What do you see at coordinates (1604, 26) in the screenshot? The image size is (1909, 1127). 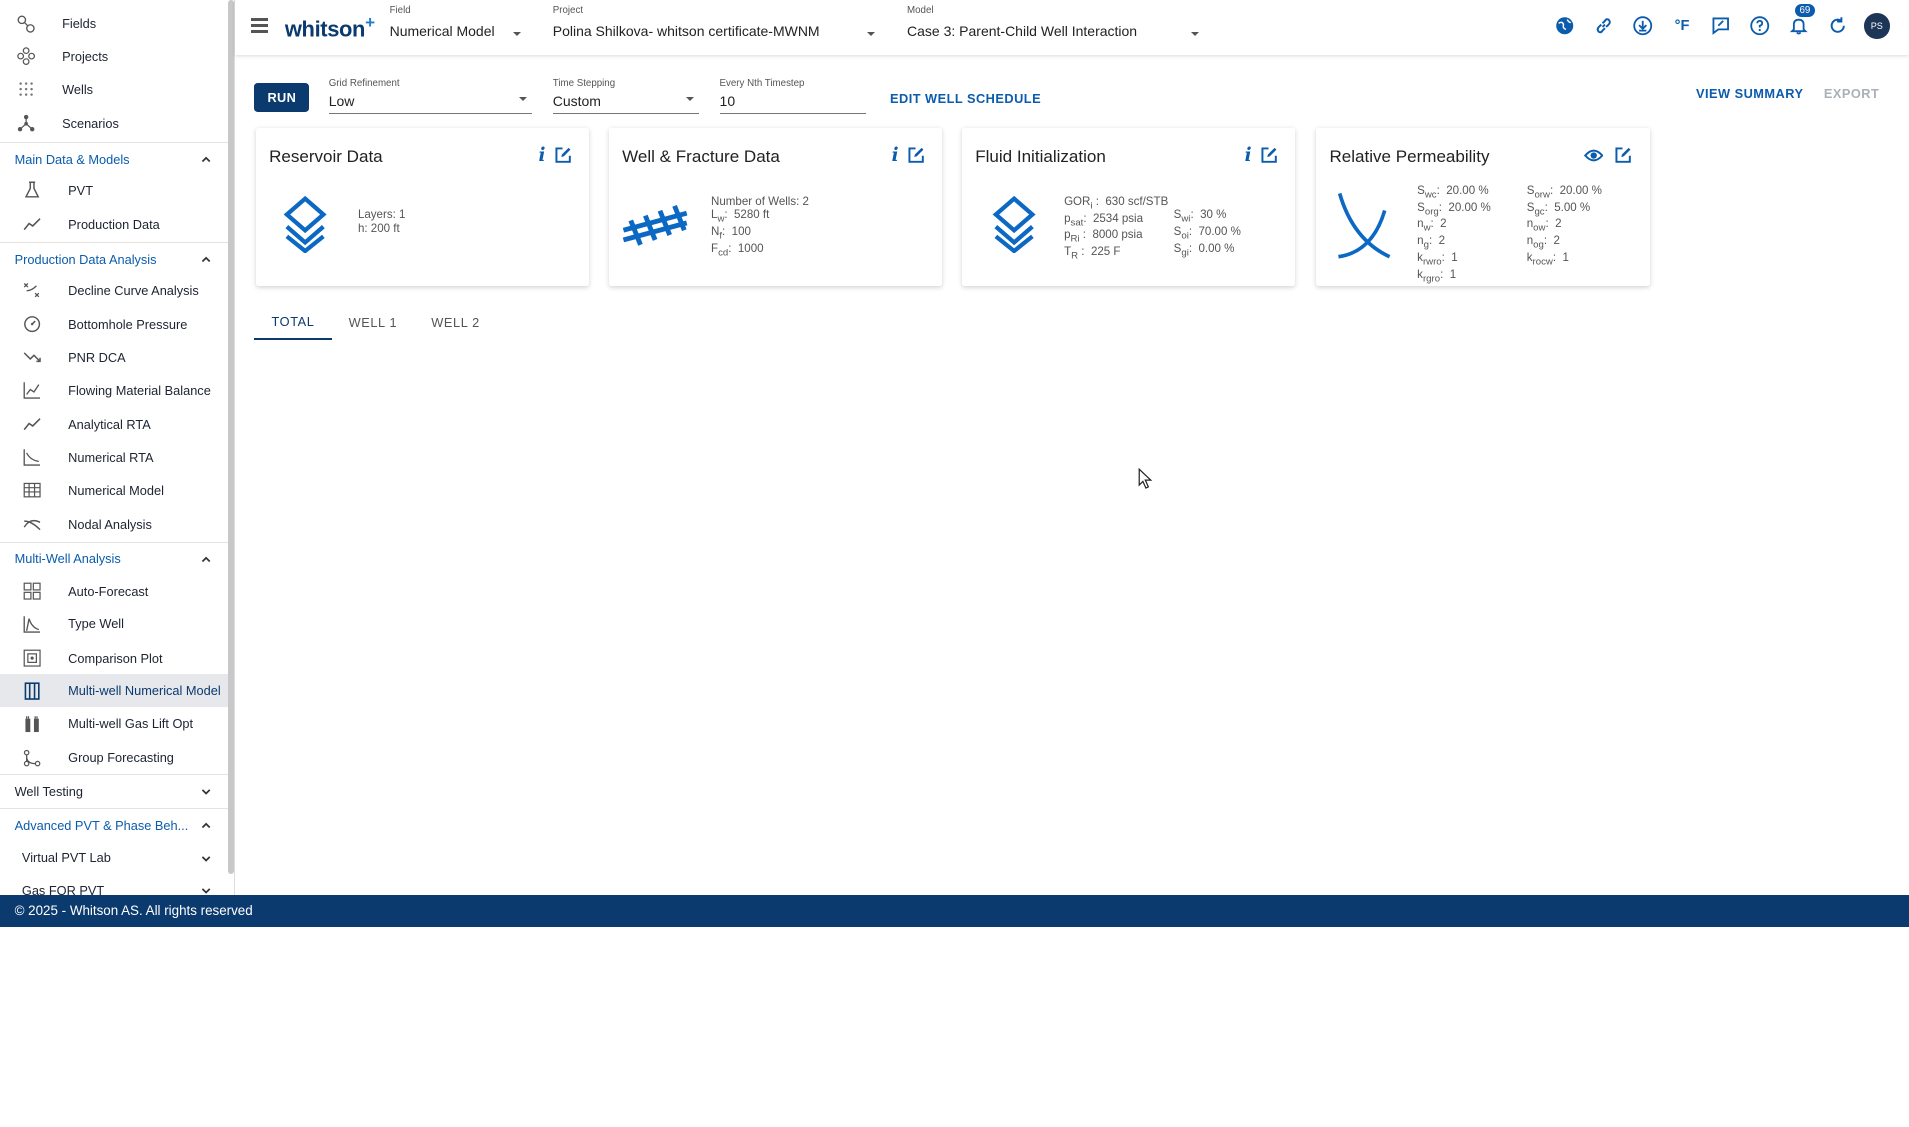 I see `link-icon` at bounding box center [1604, 26].